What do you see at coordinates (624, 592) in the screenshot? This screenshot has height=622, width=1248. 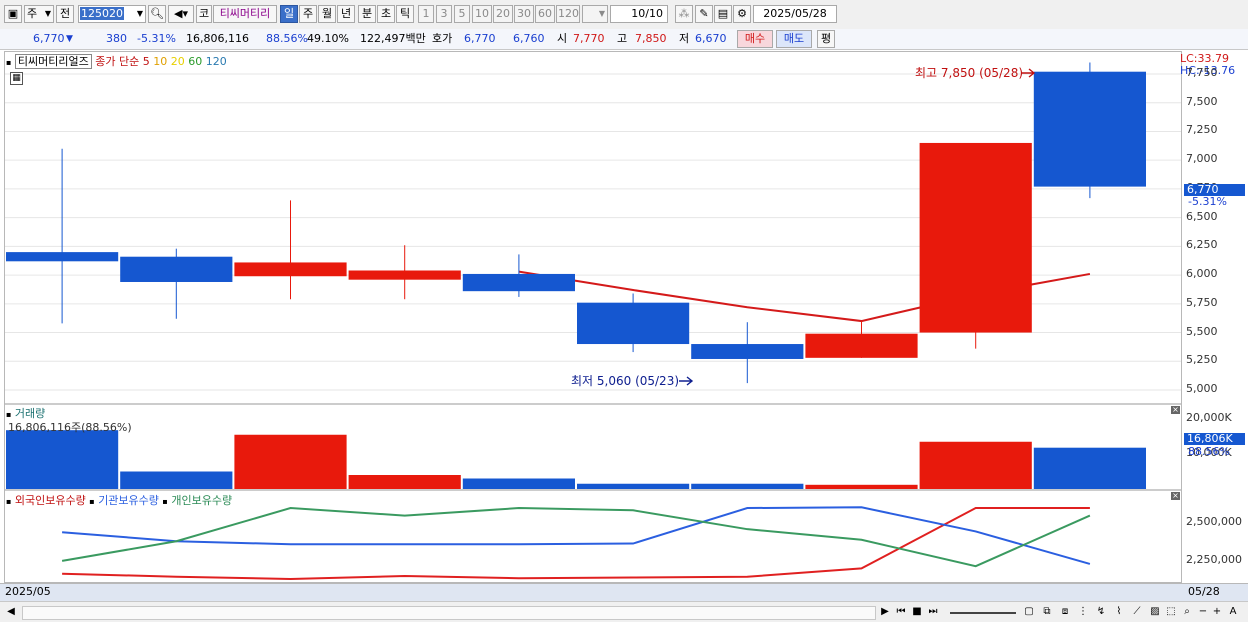 I see `date-axis: 2025/05 05/28` at bounding box center [624, 592].